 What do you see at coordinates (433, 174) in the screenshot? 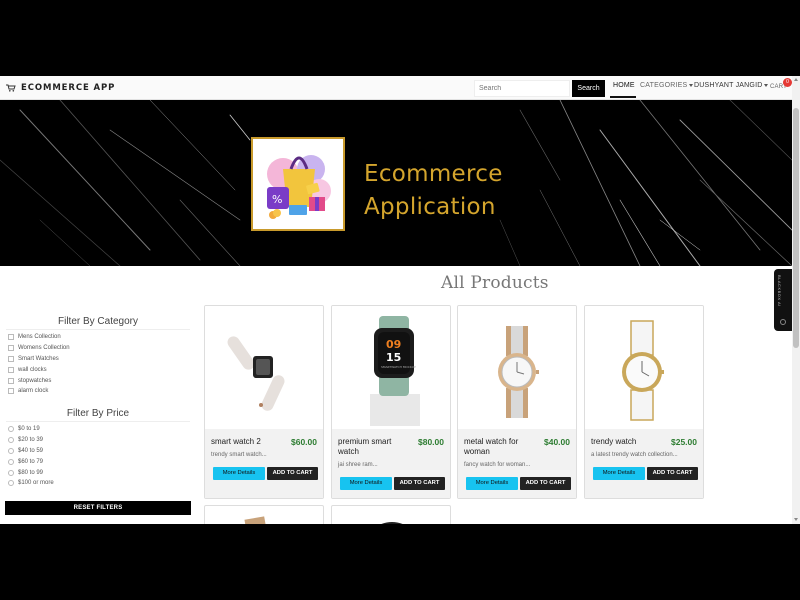
I see `banner-title-line1: Ecommerce` at bounding box center [433, 174].